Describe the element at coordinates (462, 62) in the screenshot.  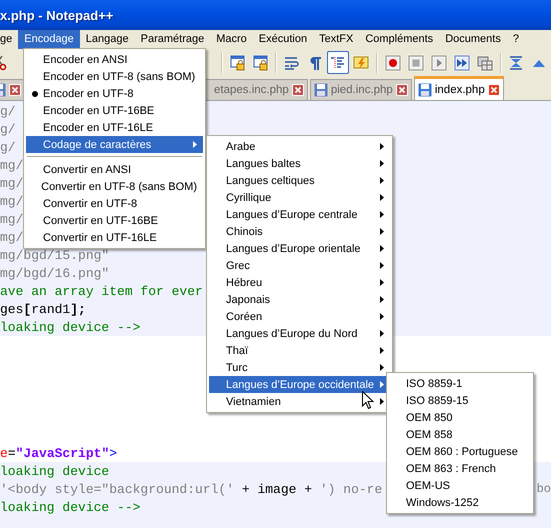
I see `fast-forward-icon` at that location.